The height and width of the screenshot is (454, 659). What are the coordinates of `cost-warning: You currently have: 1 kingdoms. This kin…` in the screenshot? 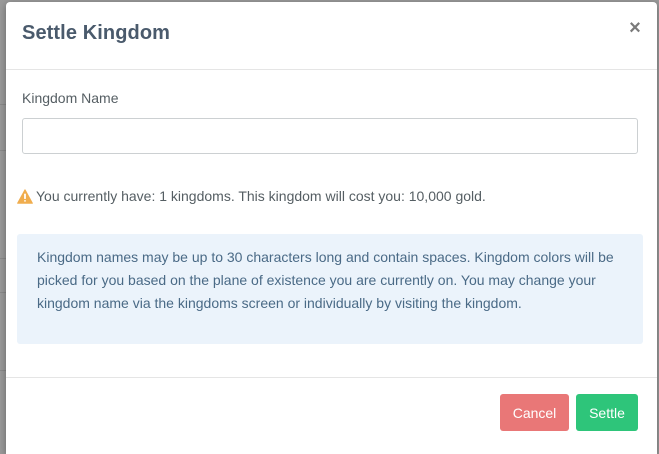 It's located at (251, 196).